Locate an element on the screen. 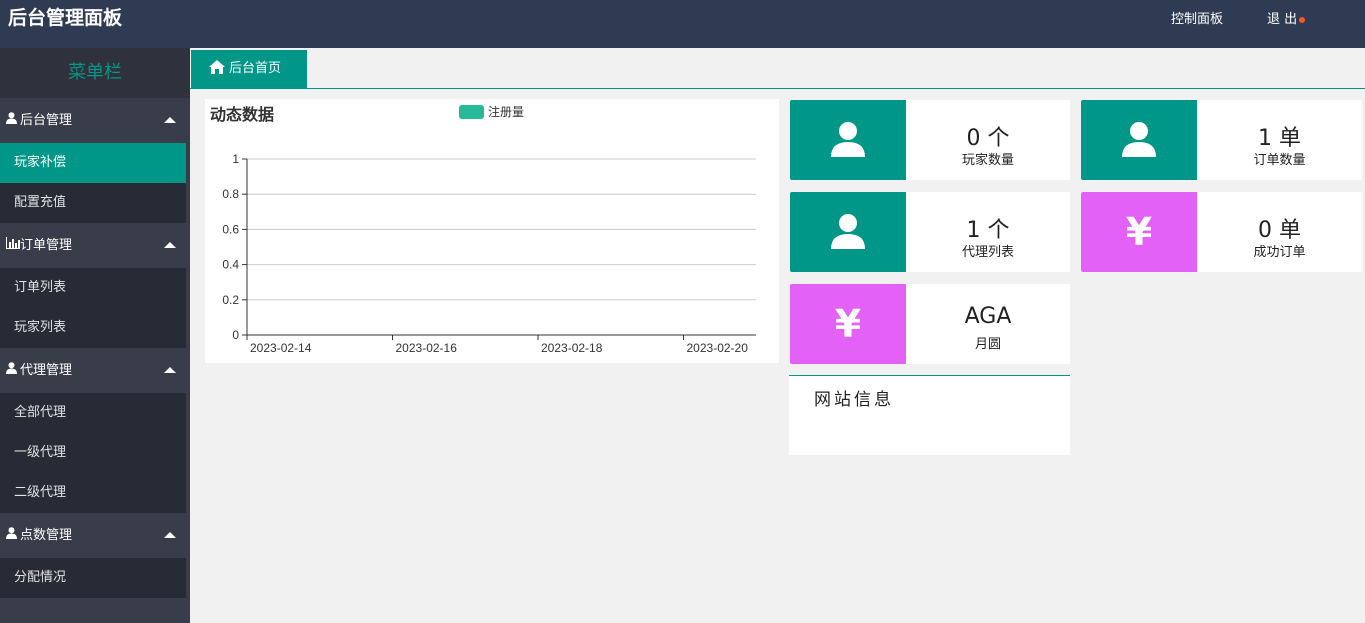  sidebar-item-level2-agents: 二级代理 is located at coordinates (93, 493).